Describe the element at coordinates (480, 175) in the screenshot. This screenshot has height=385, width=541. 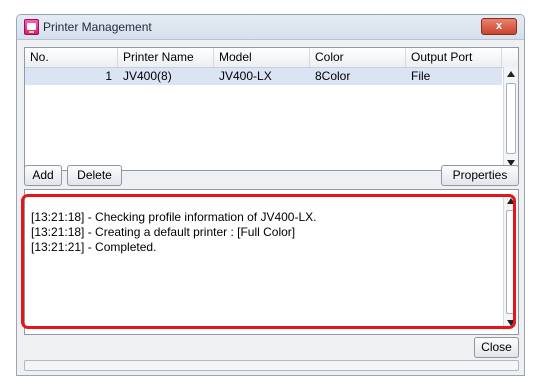
I see `properties-button: Properties` at that location.